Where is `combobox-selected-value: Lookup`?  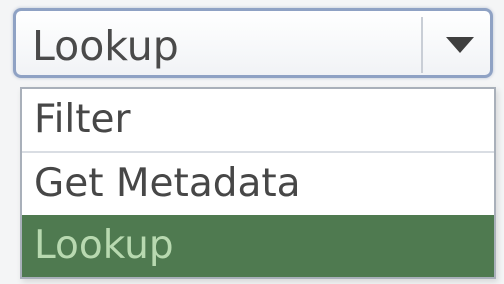 combobox-selected-value: Lookup is located at coordinates (105, 46).